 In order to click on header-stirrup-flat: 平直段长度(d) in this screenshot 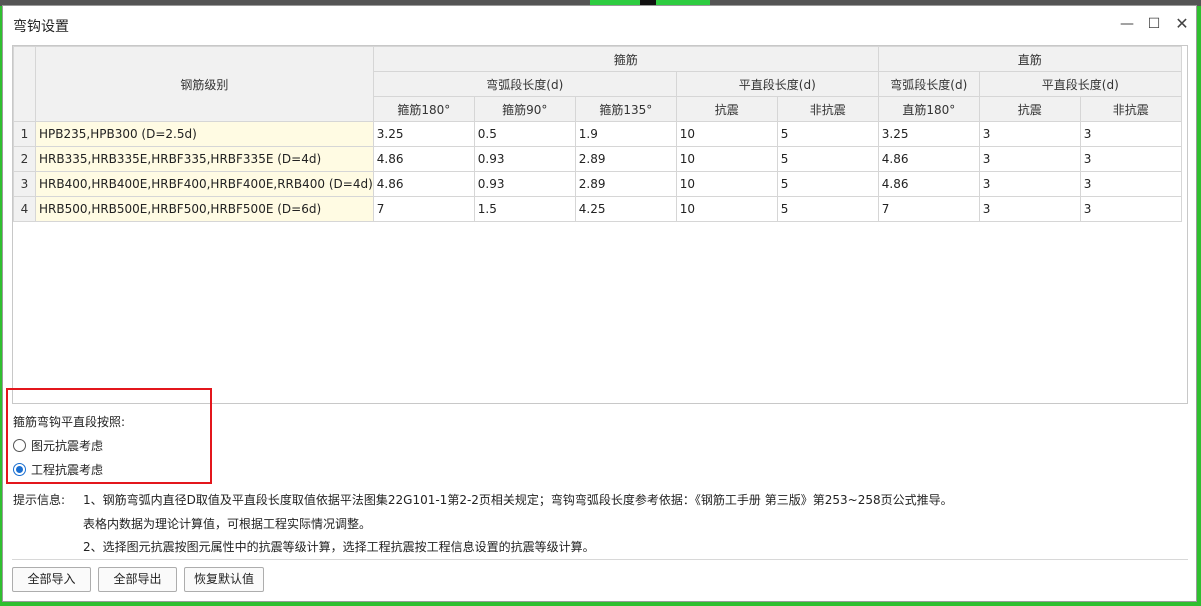, I will do `click(777, 84)`.